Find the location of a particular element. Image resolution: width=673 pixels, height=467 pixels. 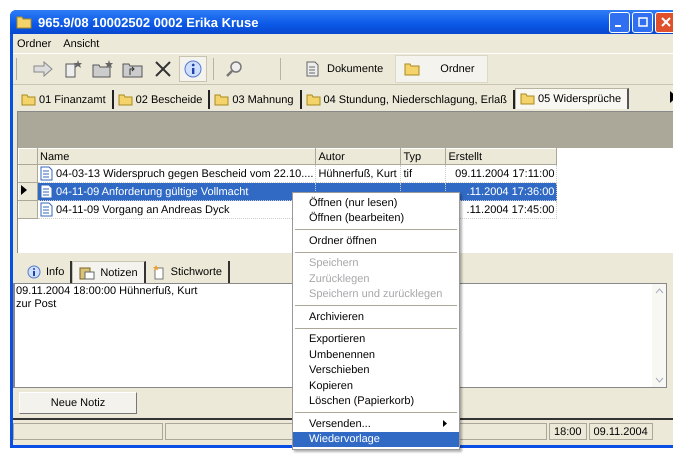

table-cell: .11.2004 17:36:00 is located at coordinates (510, 192).